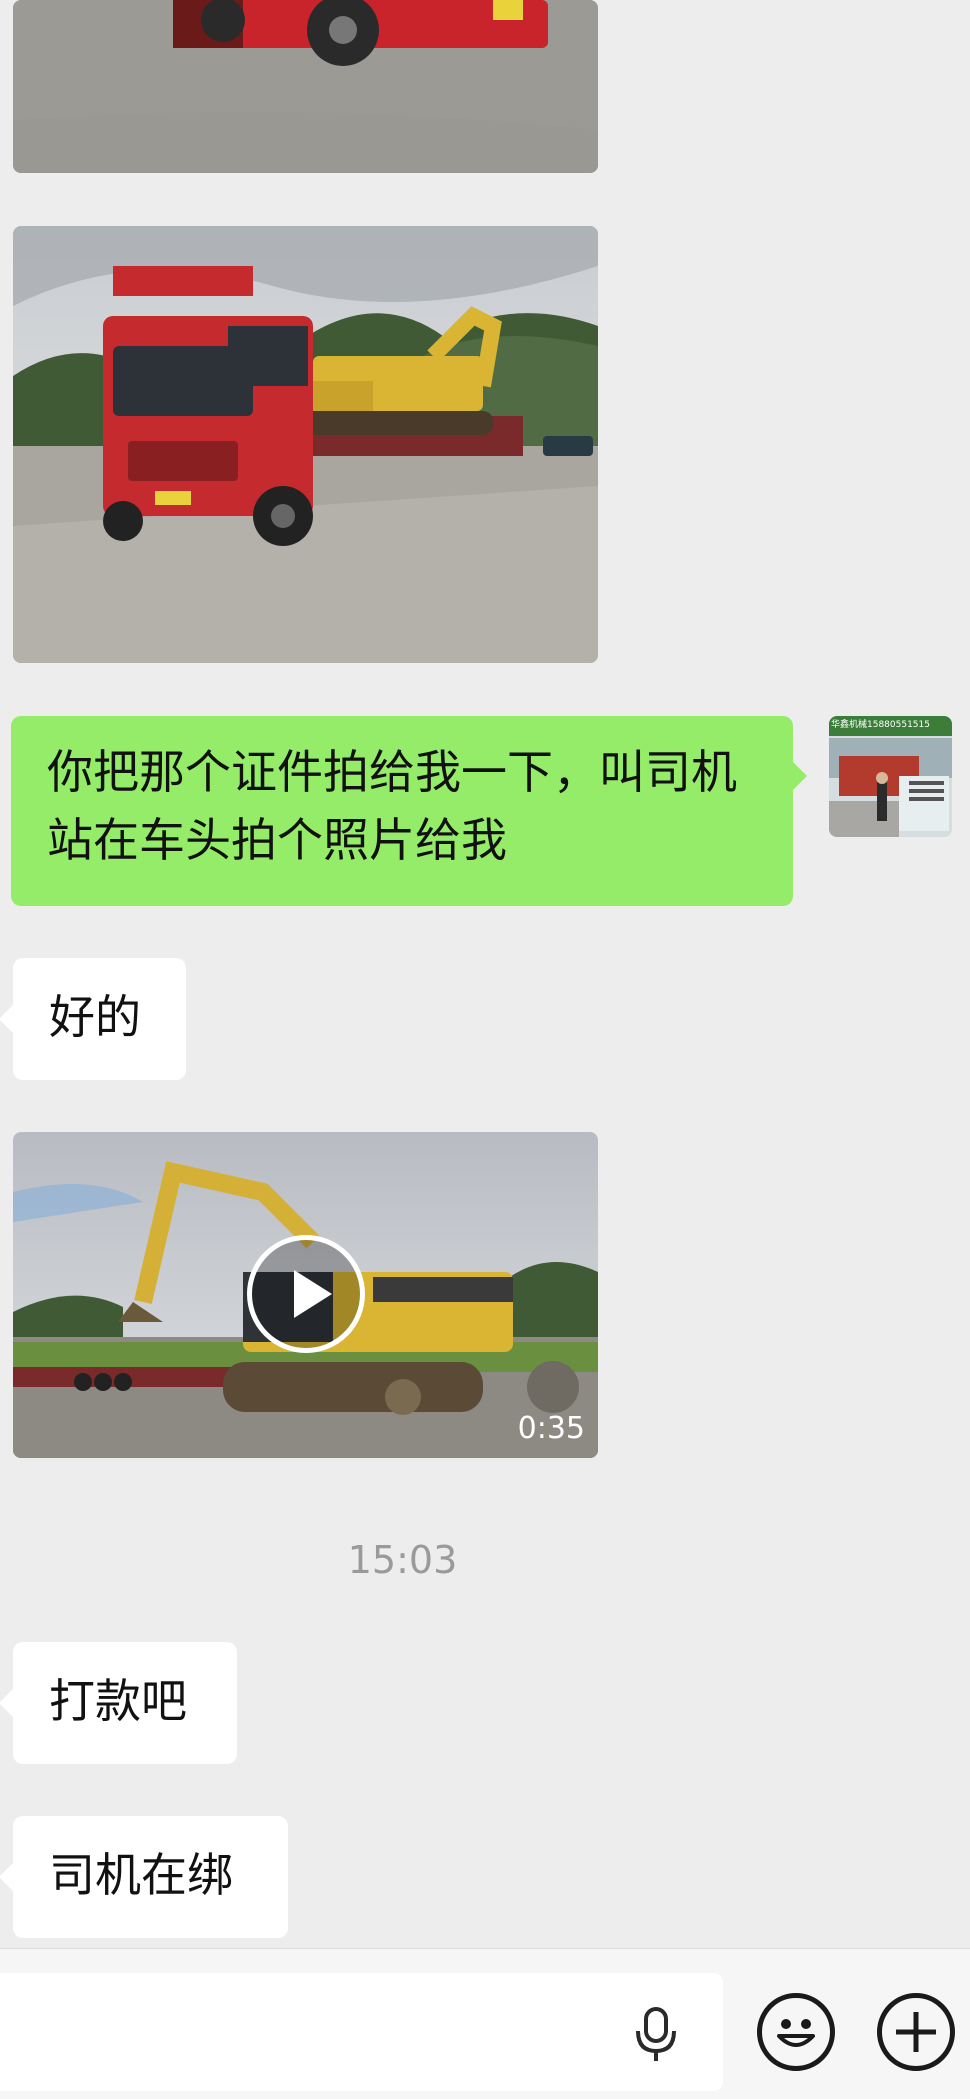  I want to click on avatar-caption: 华鑫机械15880551515, so click(880, 725).